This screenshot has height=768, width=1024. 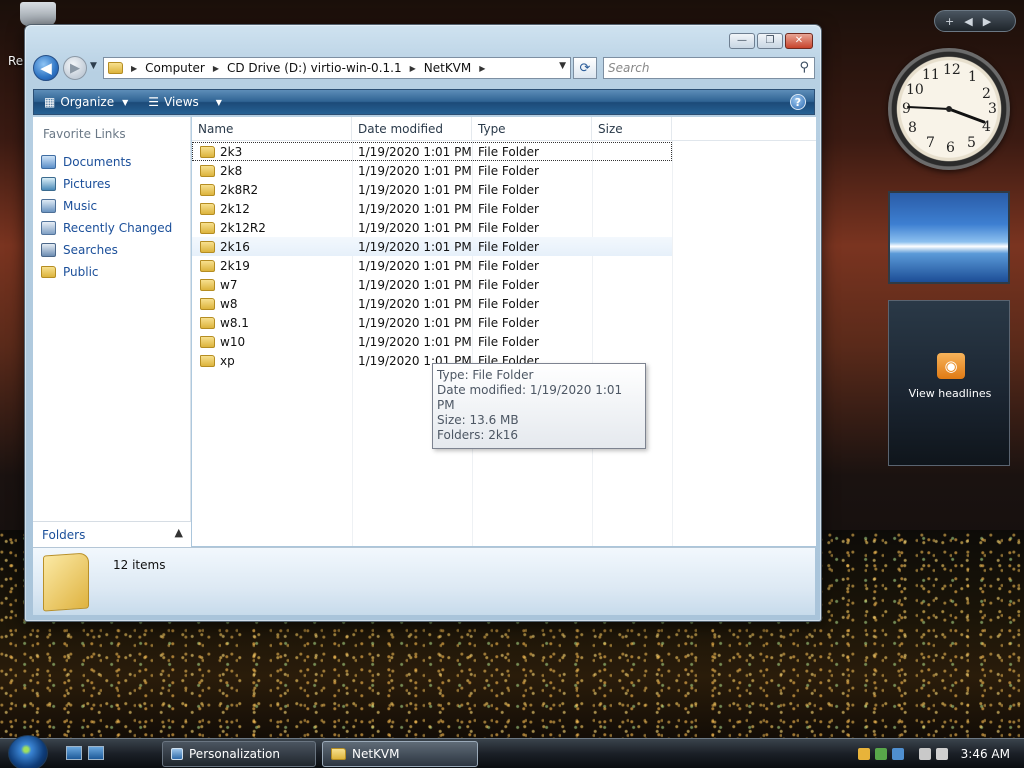 I want to click on favorite-link-music: Music, so click(x=114, y=206).